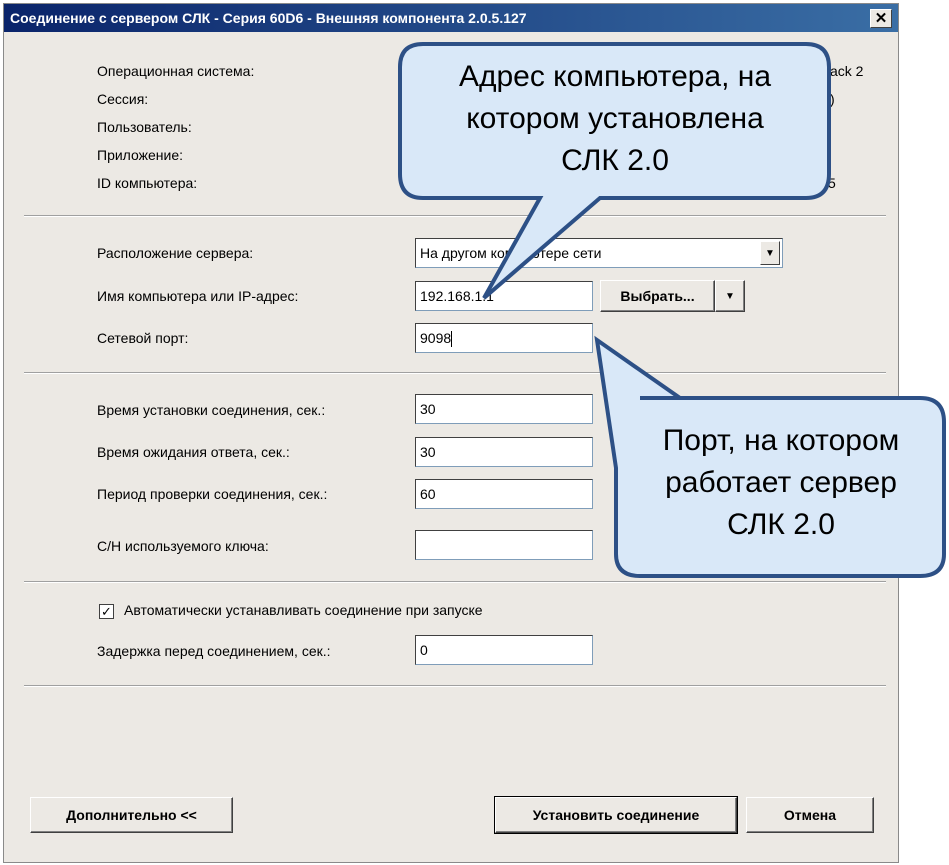 The image size is (949, 865). Describe the element at coordinates (615, 76) in the screenshot. I see `address-callout-line: Адрес компьютера, на` at that location.